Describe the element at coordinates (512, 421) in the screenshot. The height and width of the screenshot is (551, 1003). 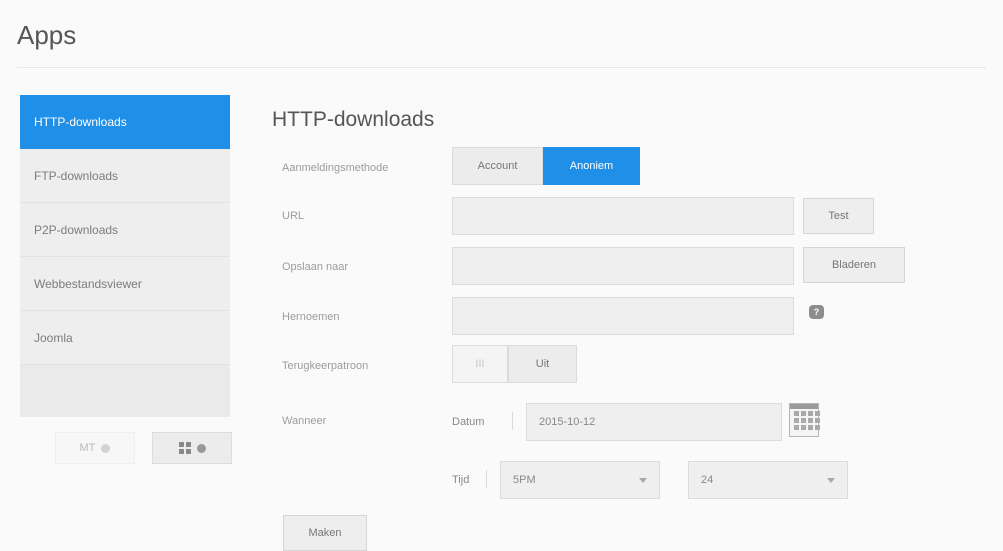
I see `date-separator` at that location.